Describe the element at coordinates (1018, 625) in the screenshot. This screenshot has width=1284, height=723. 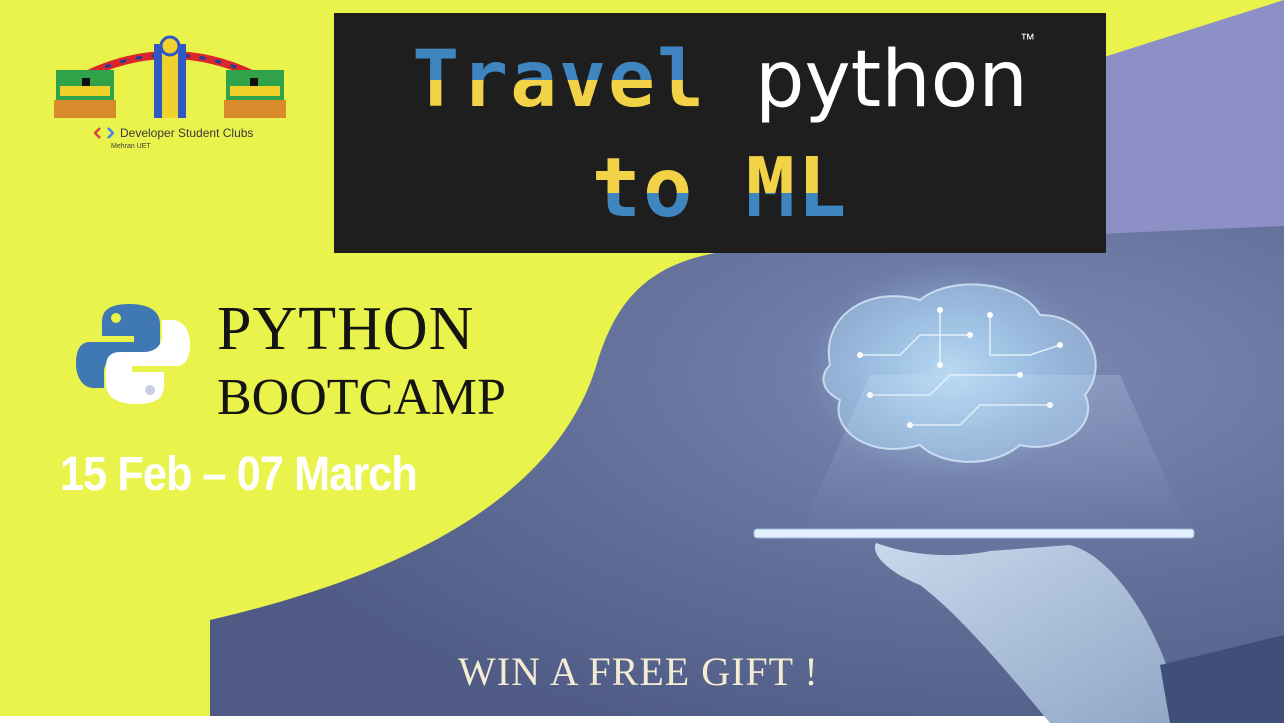
I see `hand-holding-tablet-icon` at that location.